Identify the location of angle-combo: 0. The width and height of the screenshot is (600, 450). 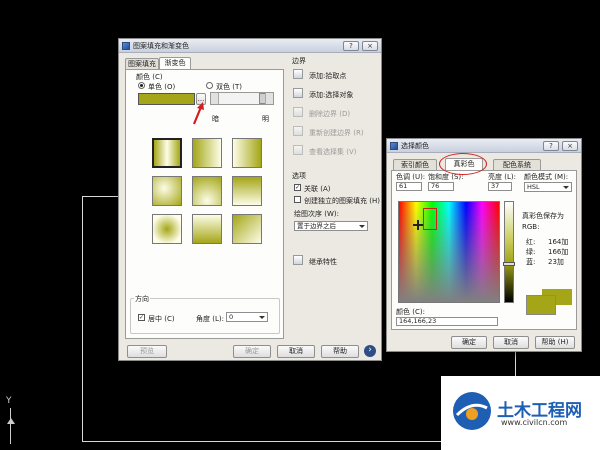
(247, 317).